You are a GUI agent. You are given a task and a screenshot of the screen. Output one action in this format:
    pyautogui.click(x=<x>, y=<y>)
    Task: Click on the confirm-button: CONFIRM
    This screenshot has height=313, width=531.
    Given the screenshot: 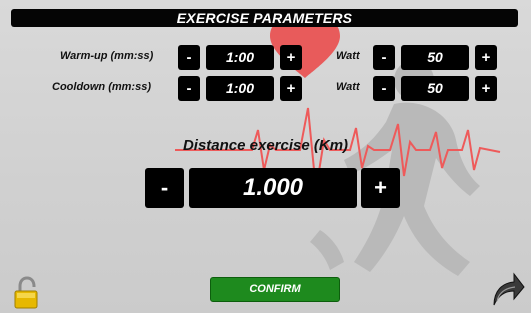 What is the action you would take?
    pyautogui.click(x=275, y=289)
    